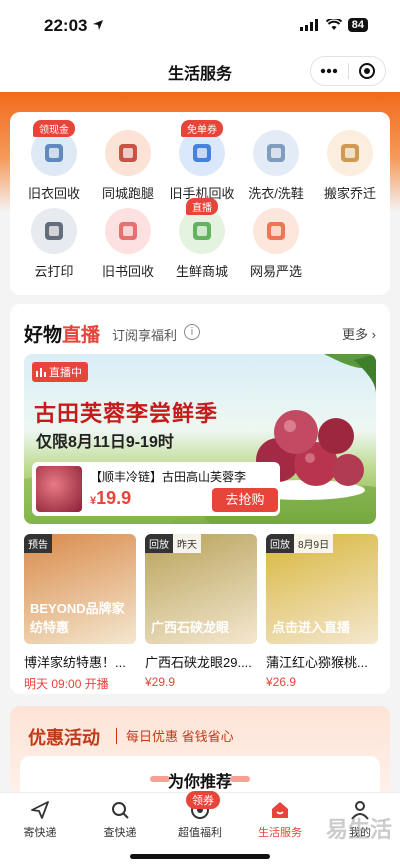 The image size is (400, 867). I want to click on service-item: 领现金 旧衣回收, so click(54, 161).